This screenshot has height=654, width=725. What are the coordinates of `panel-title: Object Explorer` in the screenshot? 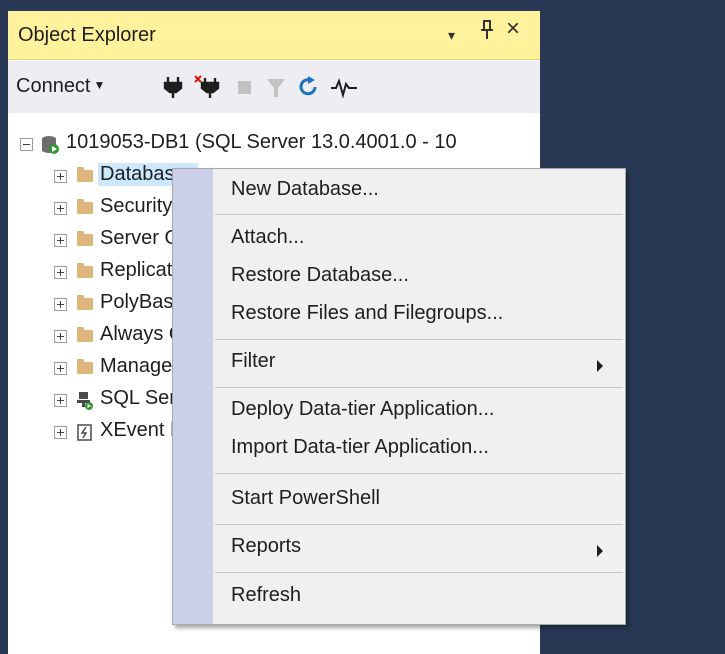 It's located at (87, 35).